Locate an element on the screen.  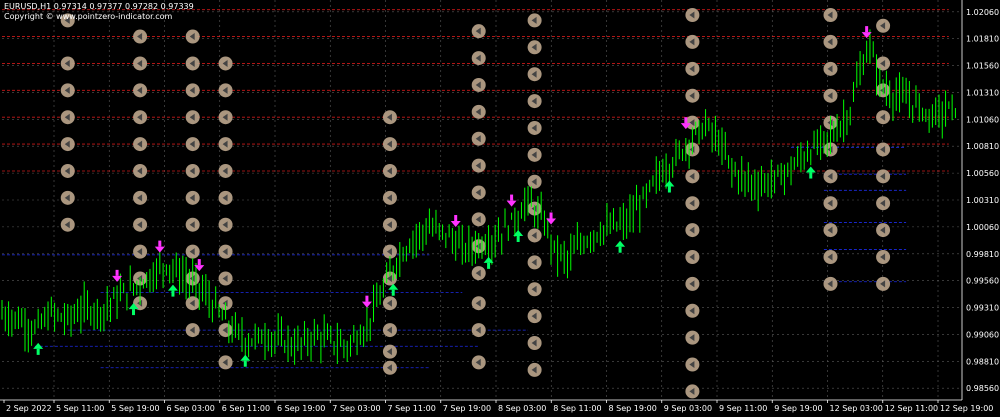
price-tick-label: 0.99560 is located at coordinates (982, 281).